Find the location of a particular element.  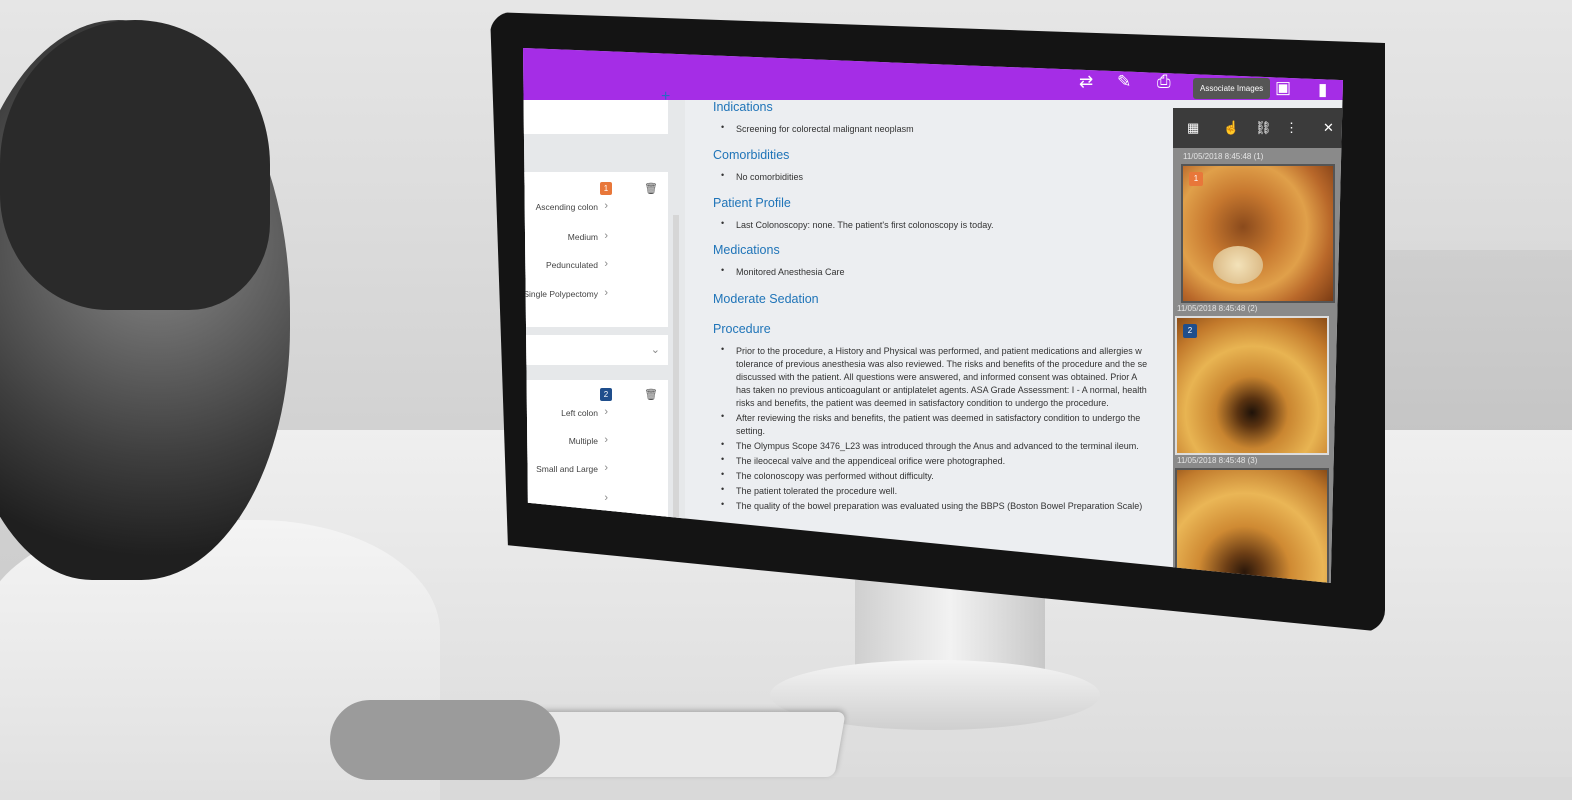

procedure-line: setting. is located at coordinates (751, 431).